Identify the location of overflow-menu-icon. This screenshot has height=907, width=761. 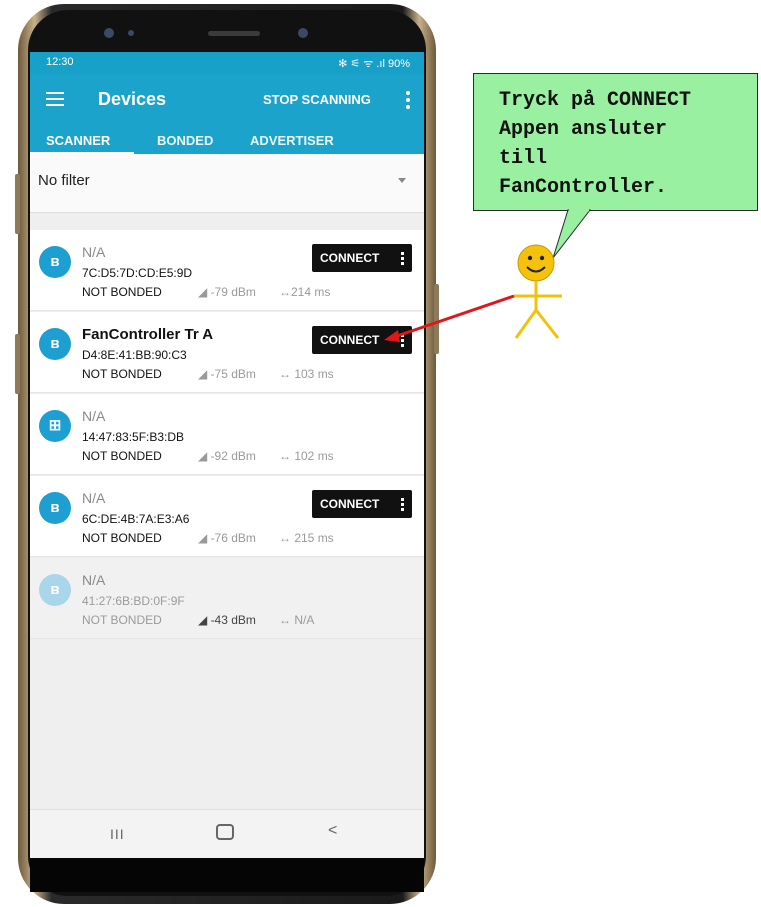
(408, 101).